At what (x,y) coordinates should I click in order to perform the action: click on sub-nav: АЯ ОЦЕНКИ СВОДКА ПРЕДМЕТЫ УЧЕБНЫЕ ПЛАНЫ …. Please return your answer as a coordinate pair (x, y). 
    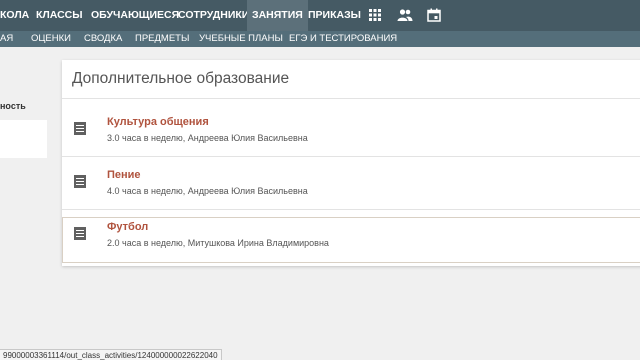
    Looking at the image, I should click on (320, 39).